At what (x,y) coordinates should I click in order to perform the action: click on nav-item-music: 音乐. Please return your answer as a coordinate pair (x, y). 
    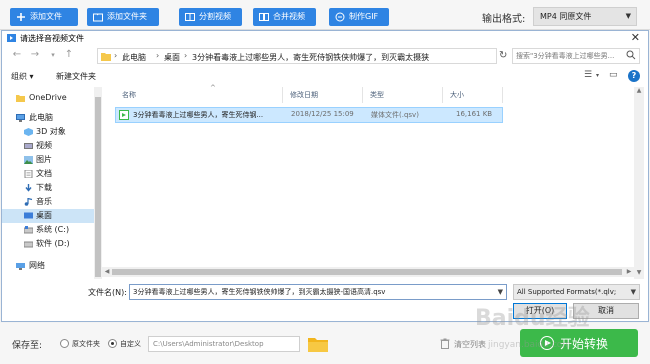
    Looking at the image, I should click on (48, 202).